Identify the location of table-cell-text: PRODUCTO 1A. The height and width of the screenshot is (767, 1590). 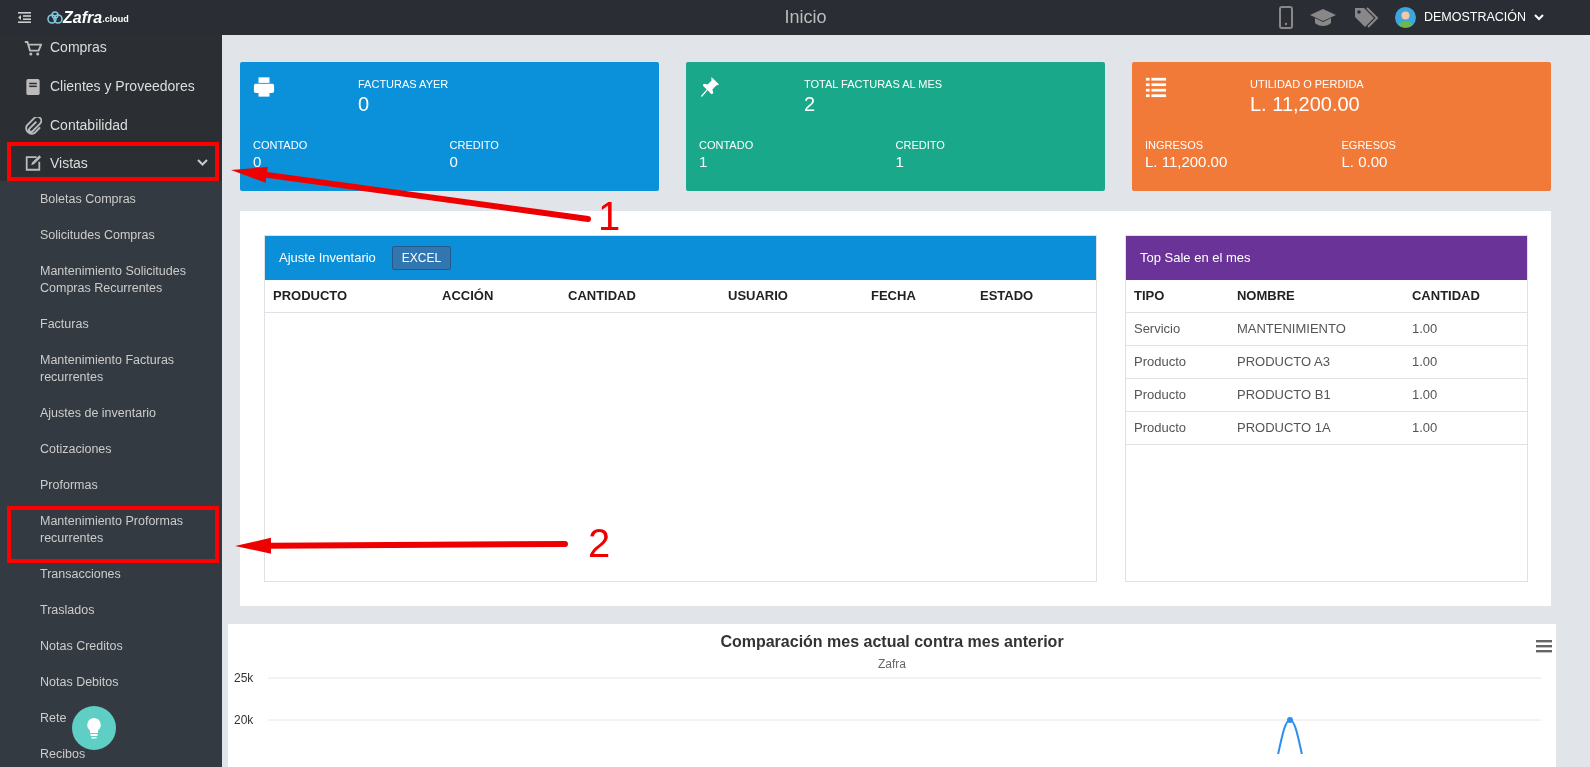
(1283, 428).